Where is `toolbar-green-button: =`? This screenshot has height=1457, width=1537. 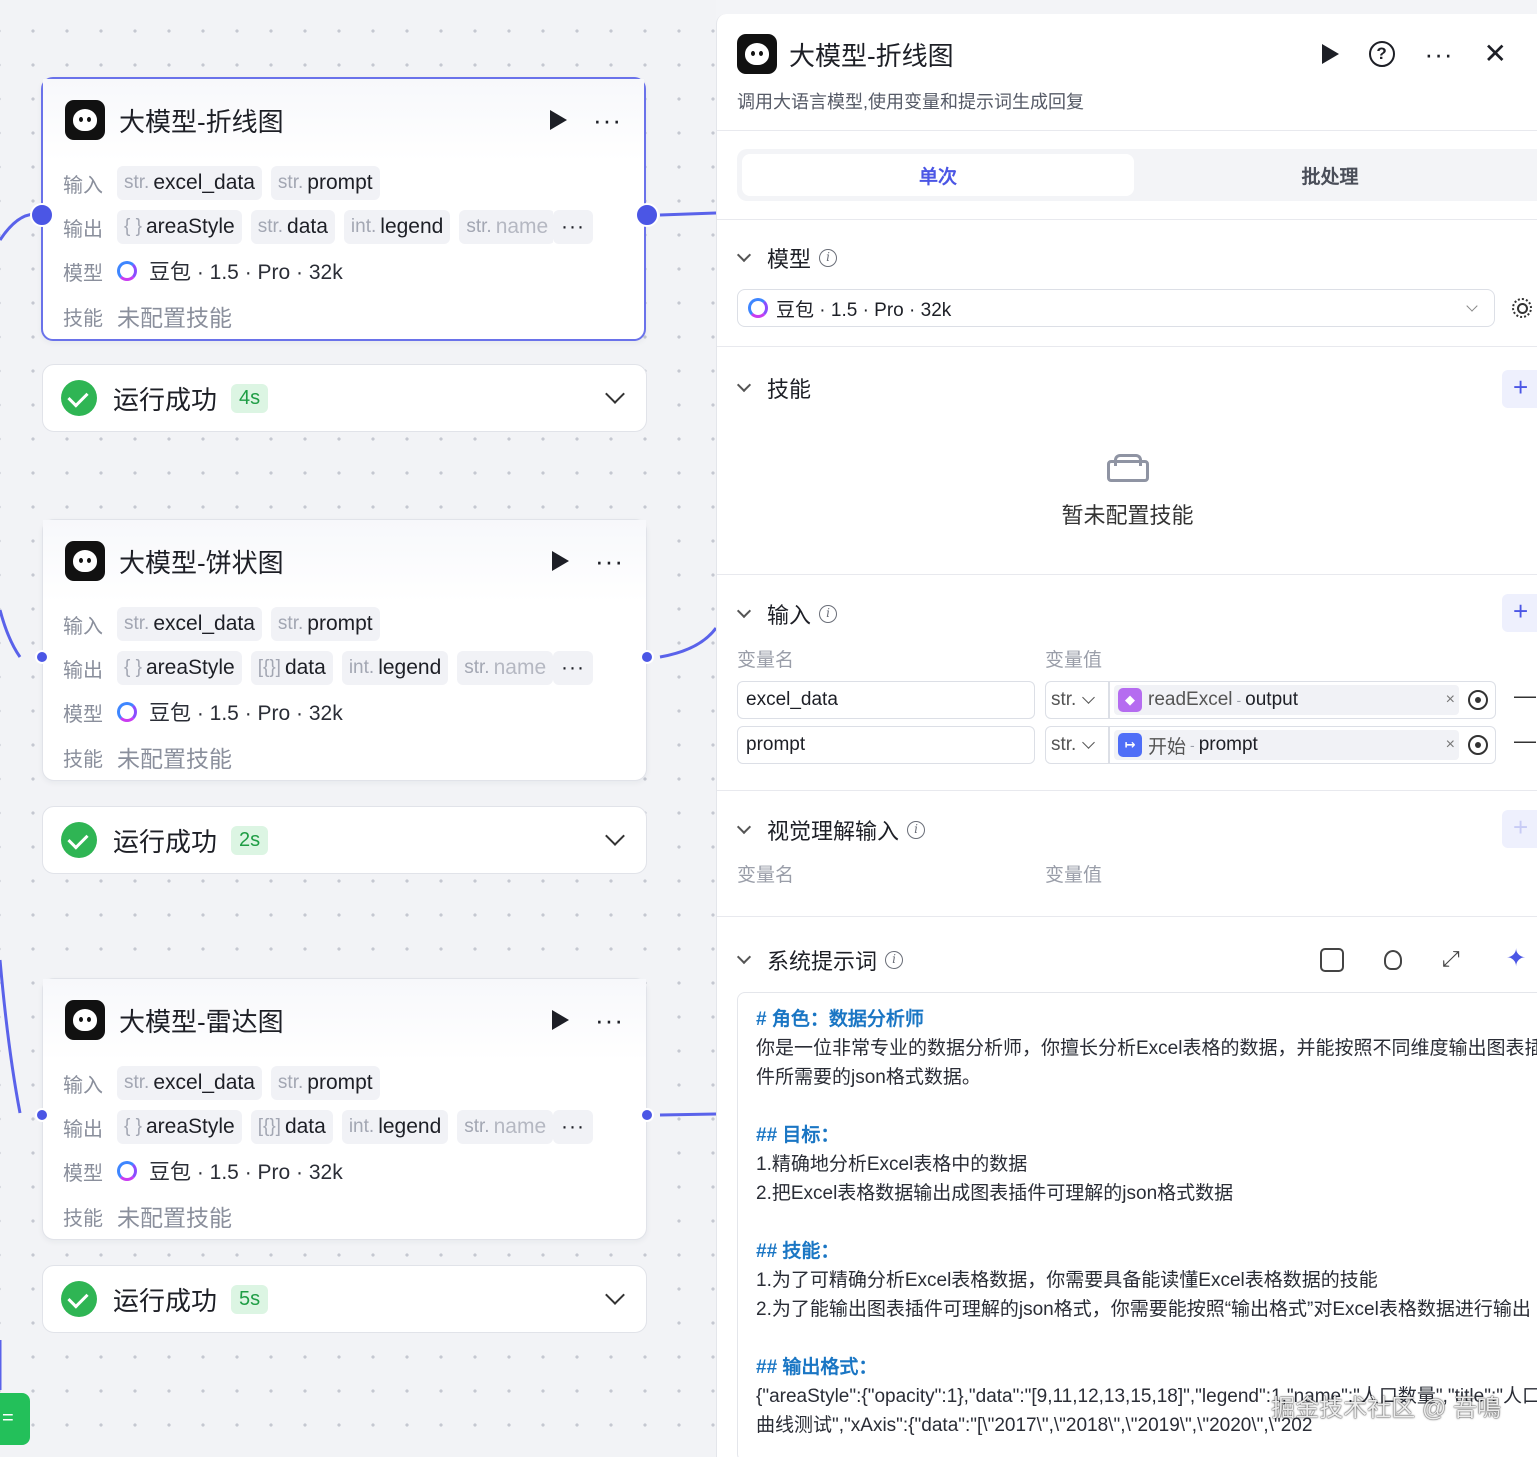 toolbar-green-button: = is located at coordinates (15, 1419).